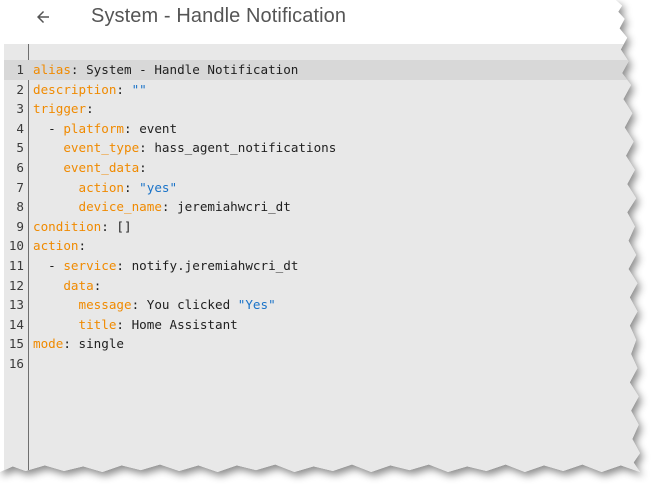 The width and height of the screenshot is (655, 490). I want to click on yaml-value: jeremiahwcri_dt, so click(234, 207).